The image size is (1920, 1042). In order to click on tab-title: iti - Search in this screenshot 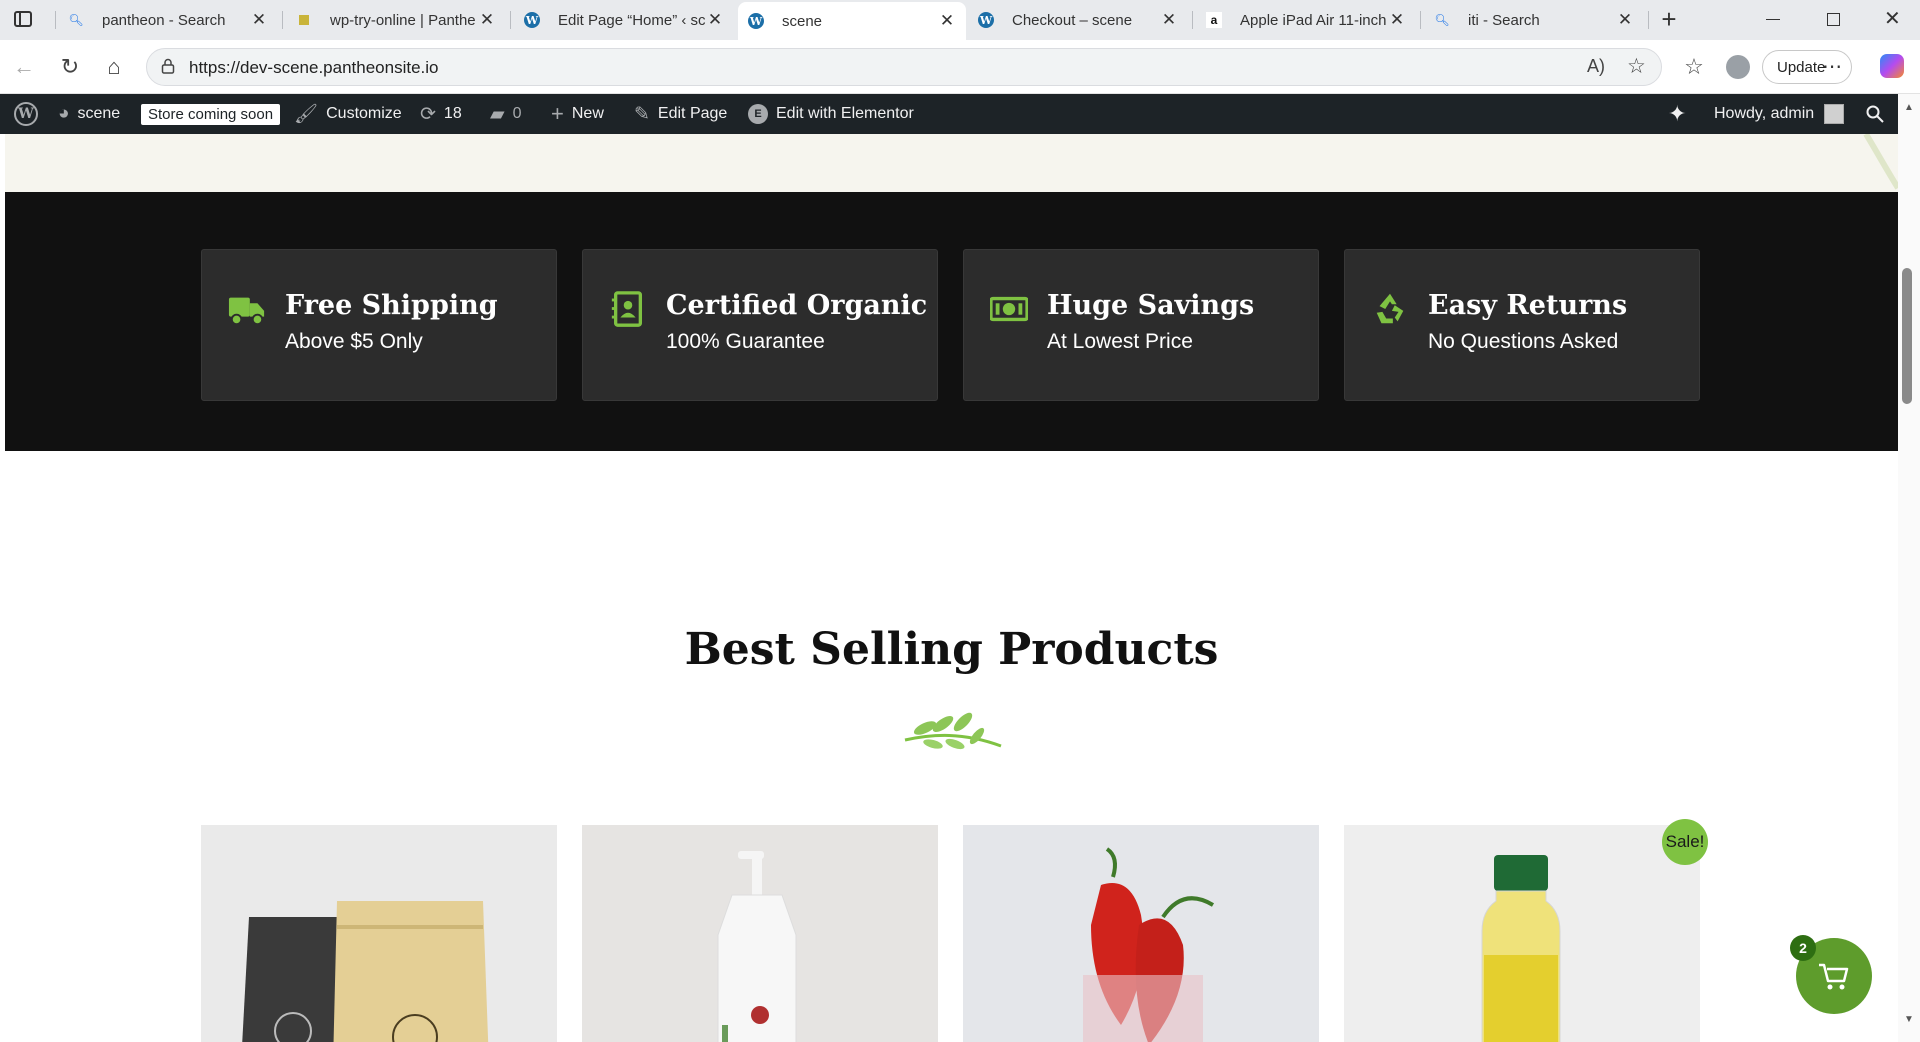, I will do `click(1504, 20)`.